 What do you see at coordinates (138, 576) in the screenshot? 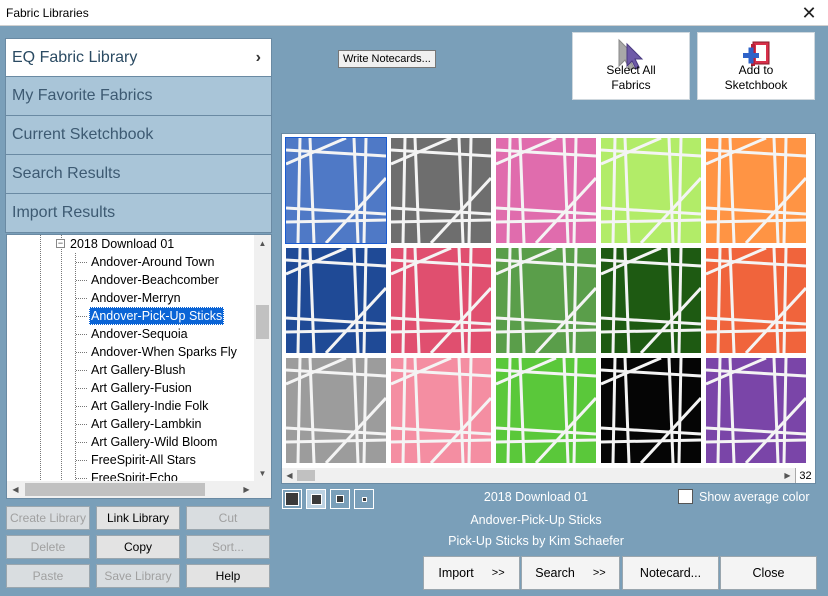
I see `save-library-button: Save Library` at bounding box center [138, 576].